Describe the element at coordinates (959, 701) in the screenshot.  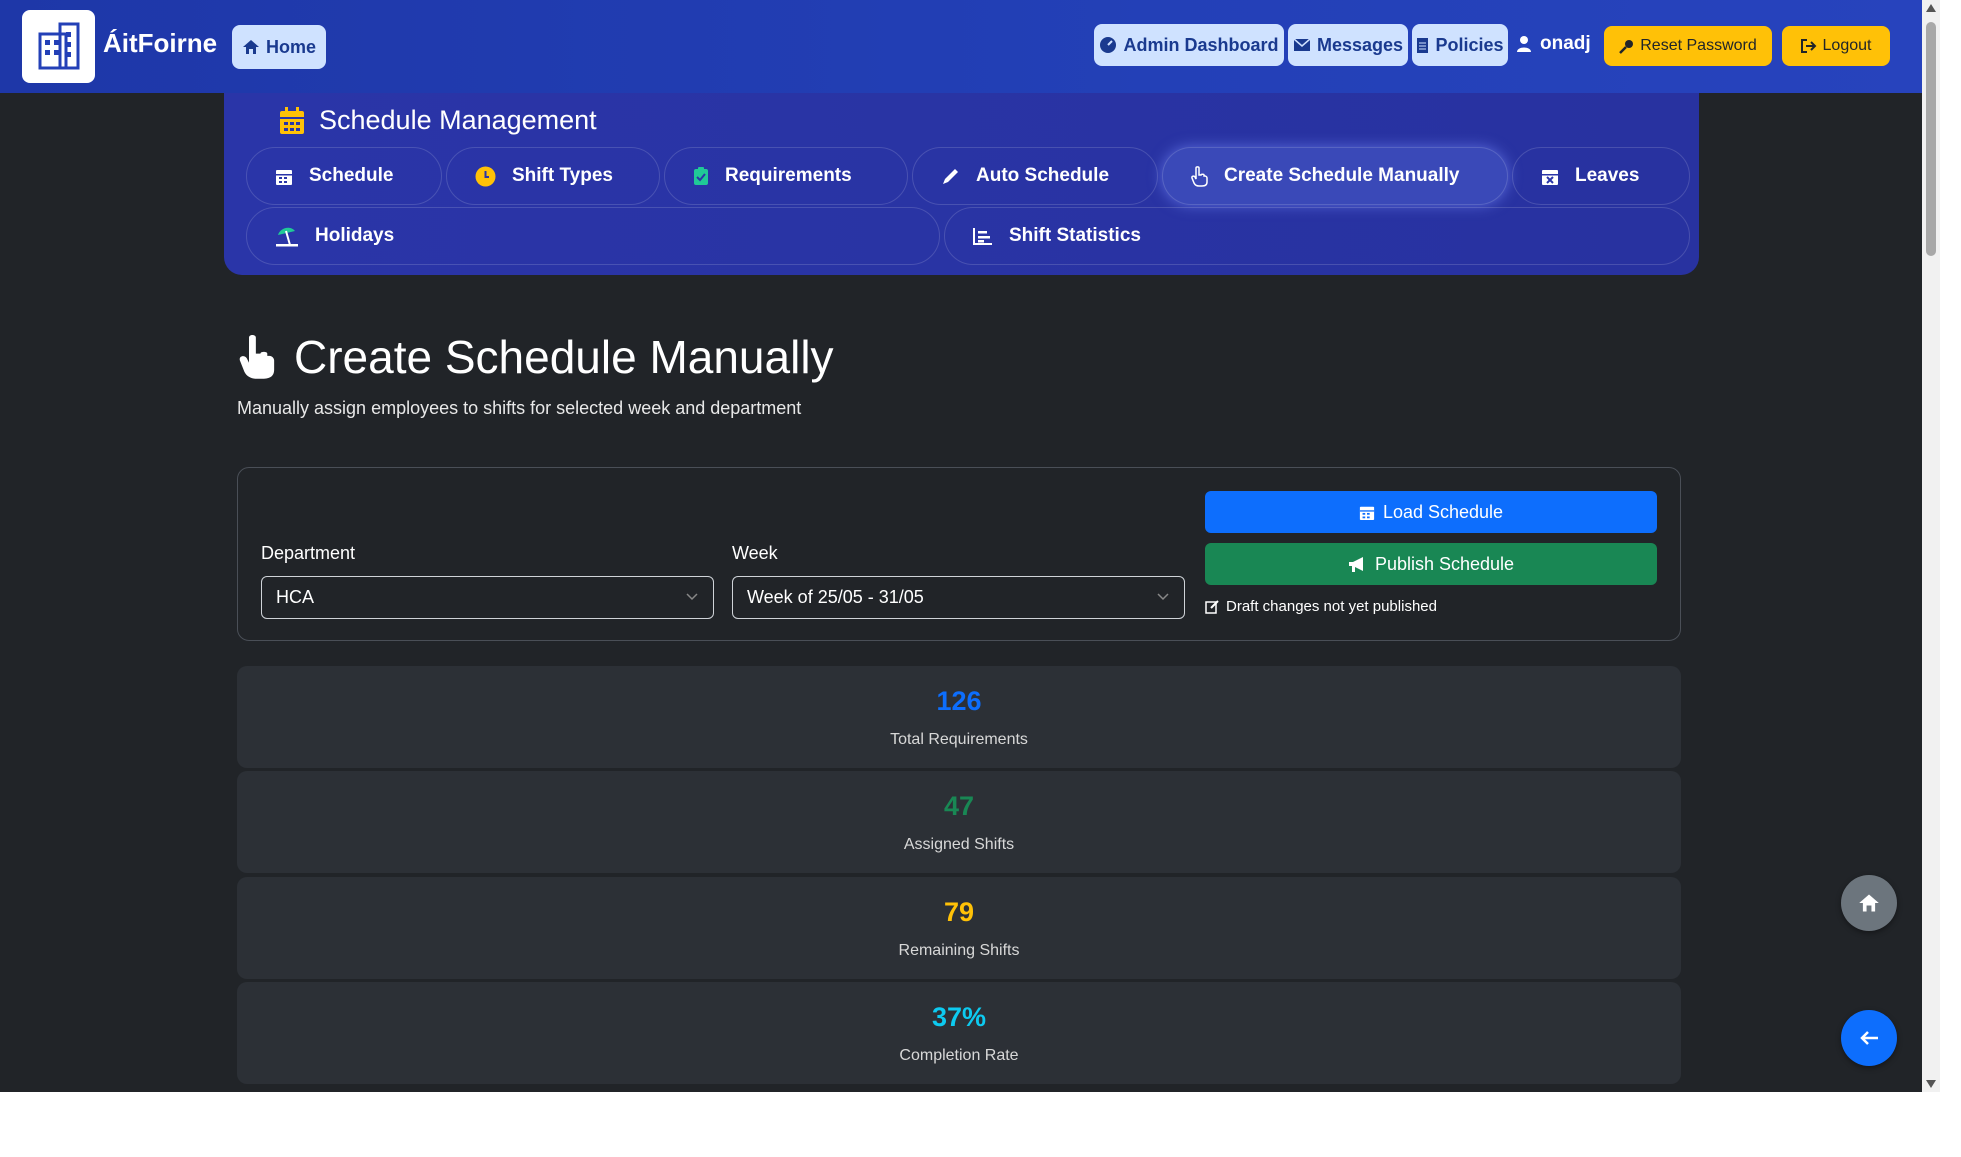
I see `stat-value: 126` at that location.